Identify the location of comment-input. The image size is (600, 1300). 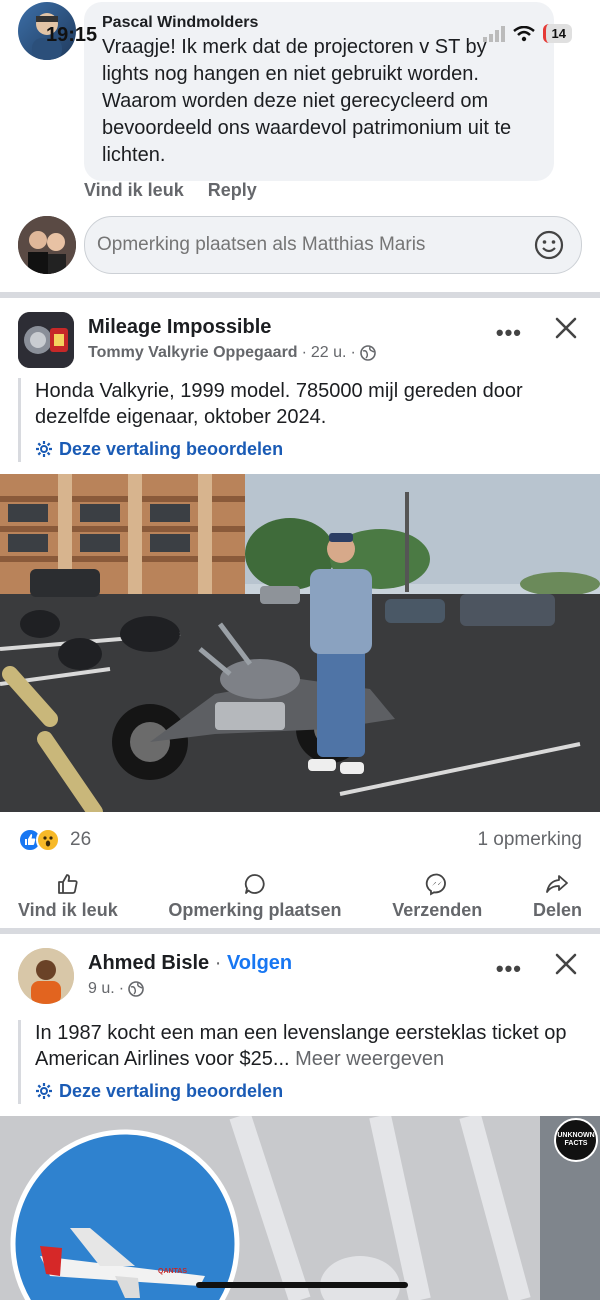
(333, 245).